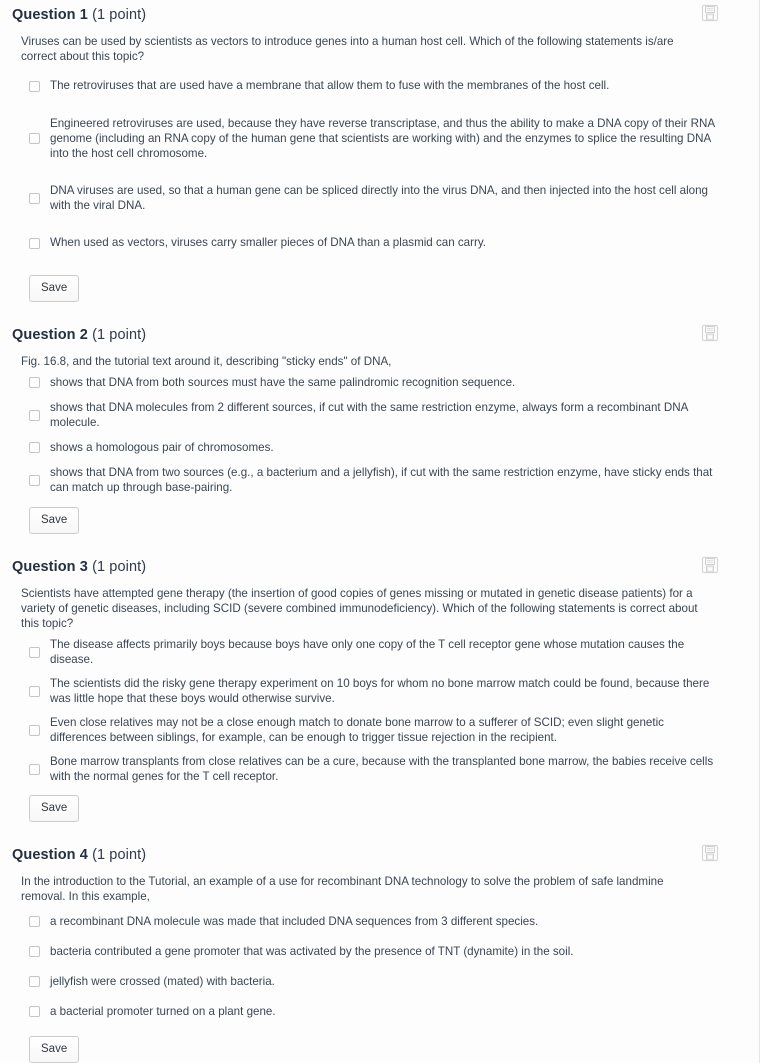 Image resolution: width=760 pixels, height=1063 pixels. I want to click on question-points-1: (1 point), so click(119, 15).